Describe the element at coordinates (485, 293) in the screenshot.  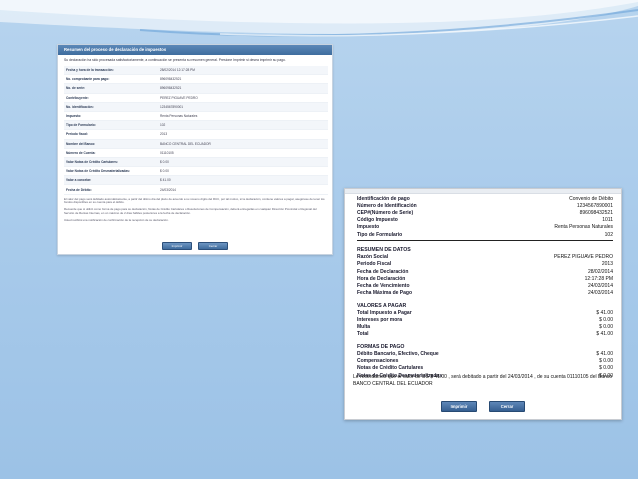
I see `receipt-row: Fecha Máxima de Pago 24/03/2014` at that location.